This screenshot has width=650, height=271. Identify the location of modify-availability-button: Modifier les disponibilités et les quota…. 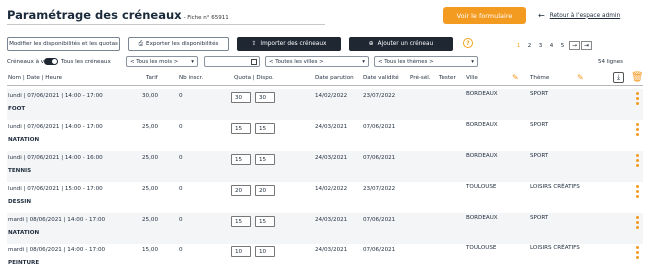
(63, 44).